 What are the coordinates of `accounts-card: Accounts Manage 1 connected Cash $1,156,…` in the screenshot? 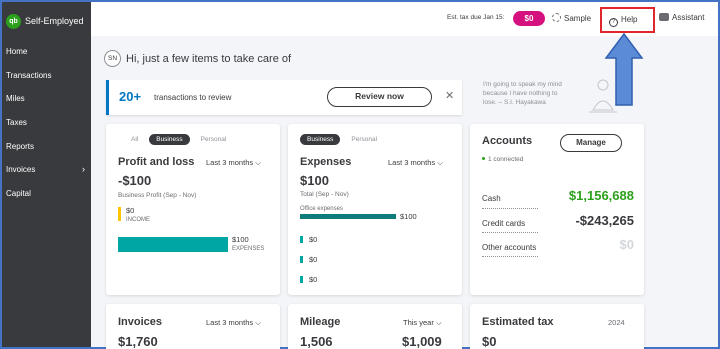 It's located at (557, 209).